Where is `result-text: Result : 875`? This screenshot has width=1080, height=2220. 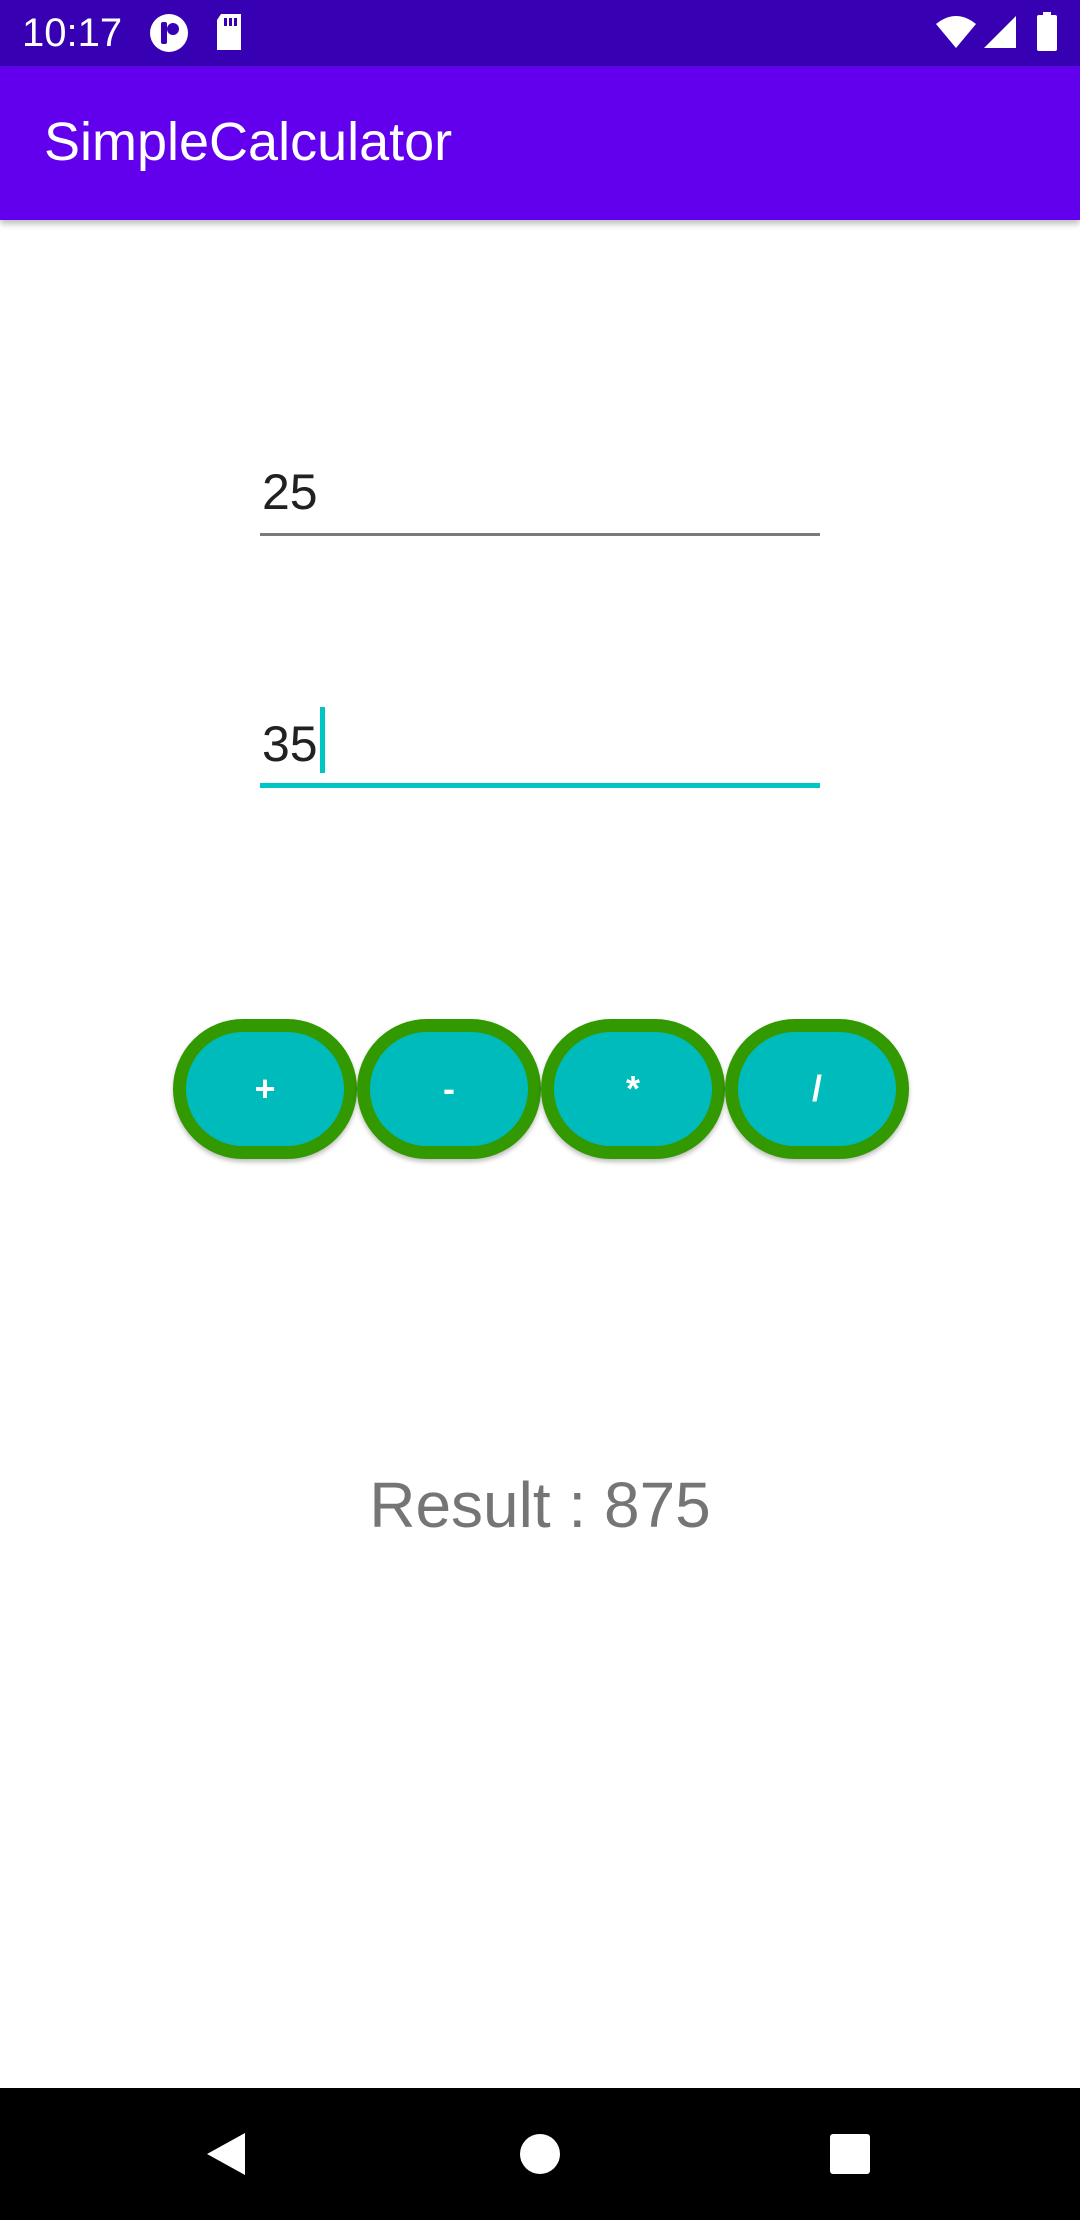
result-text: Result : 875 is located at coordinates (540, 1505).